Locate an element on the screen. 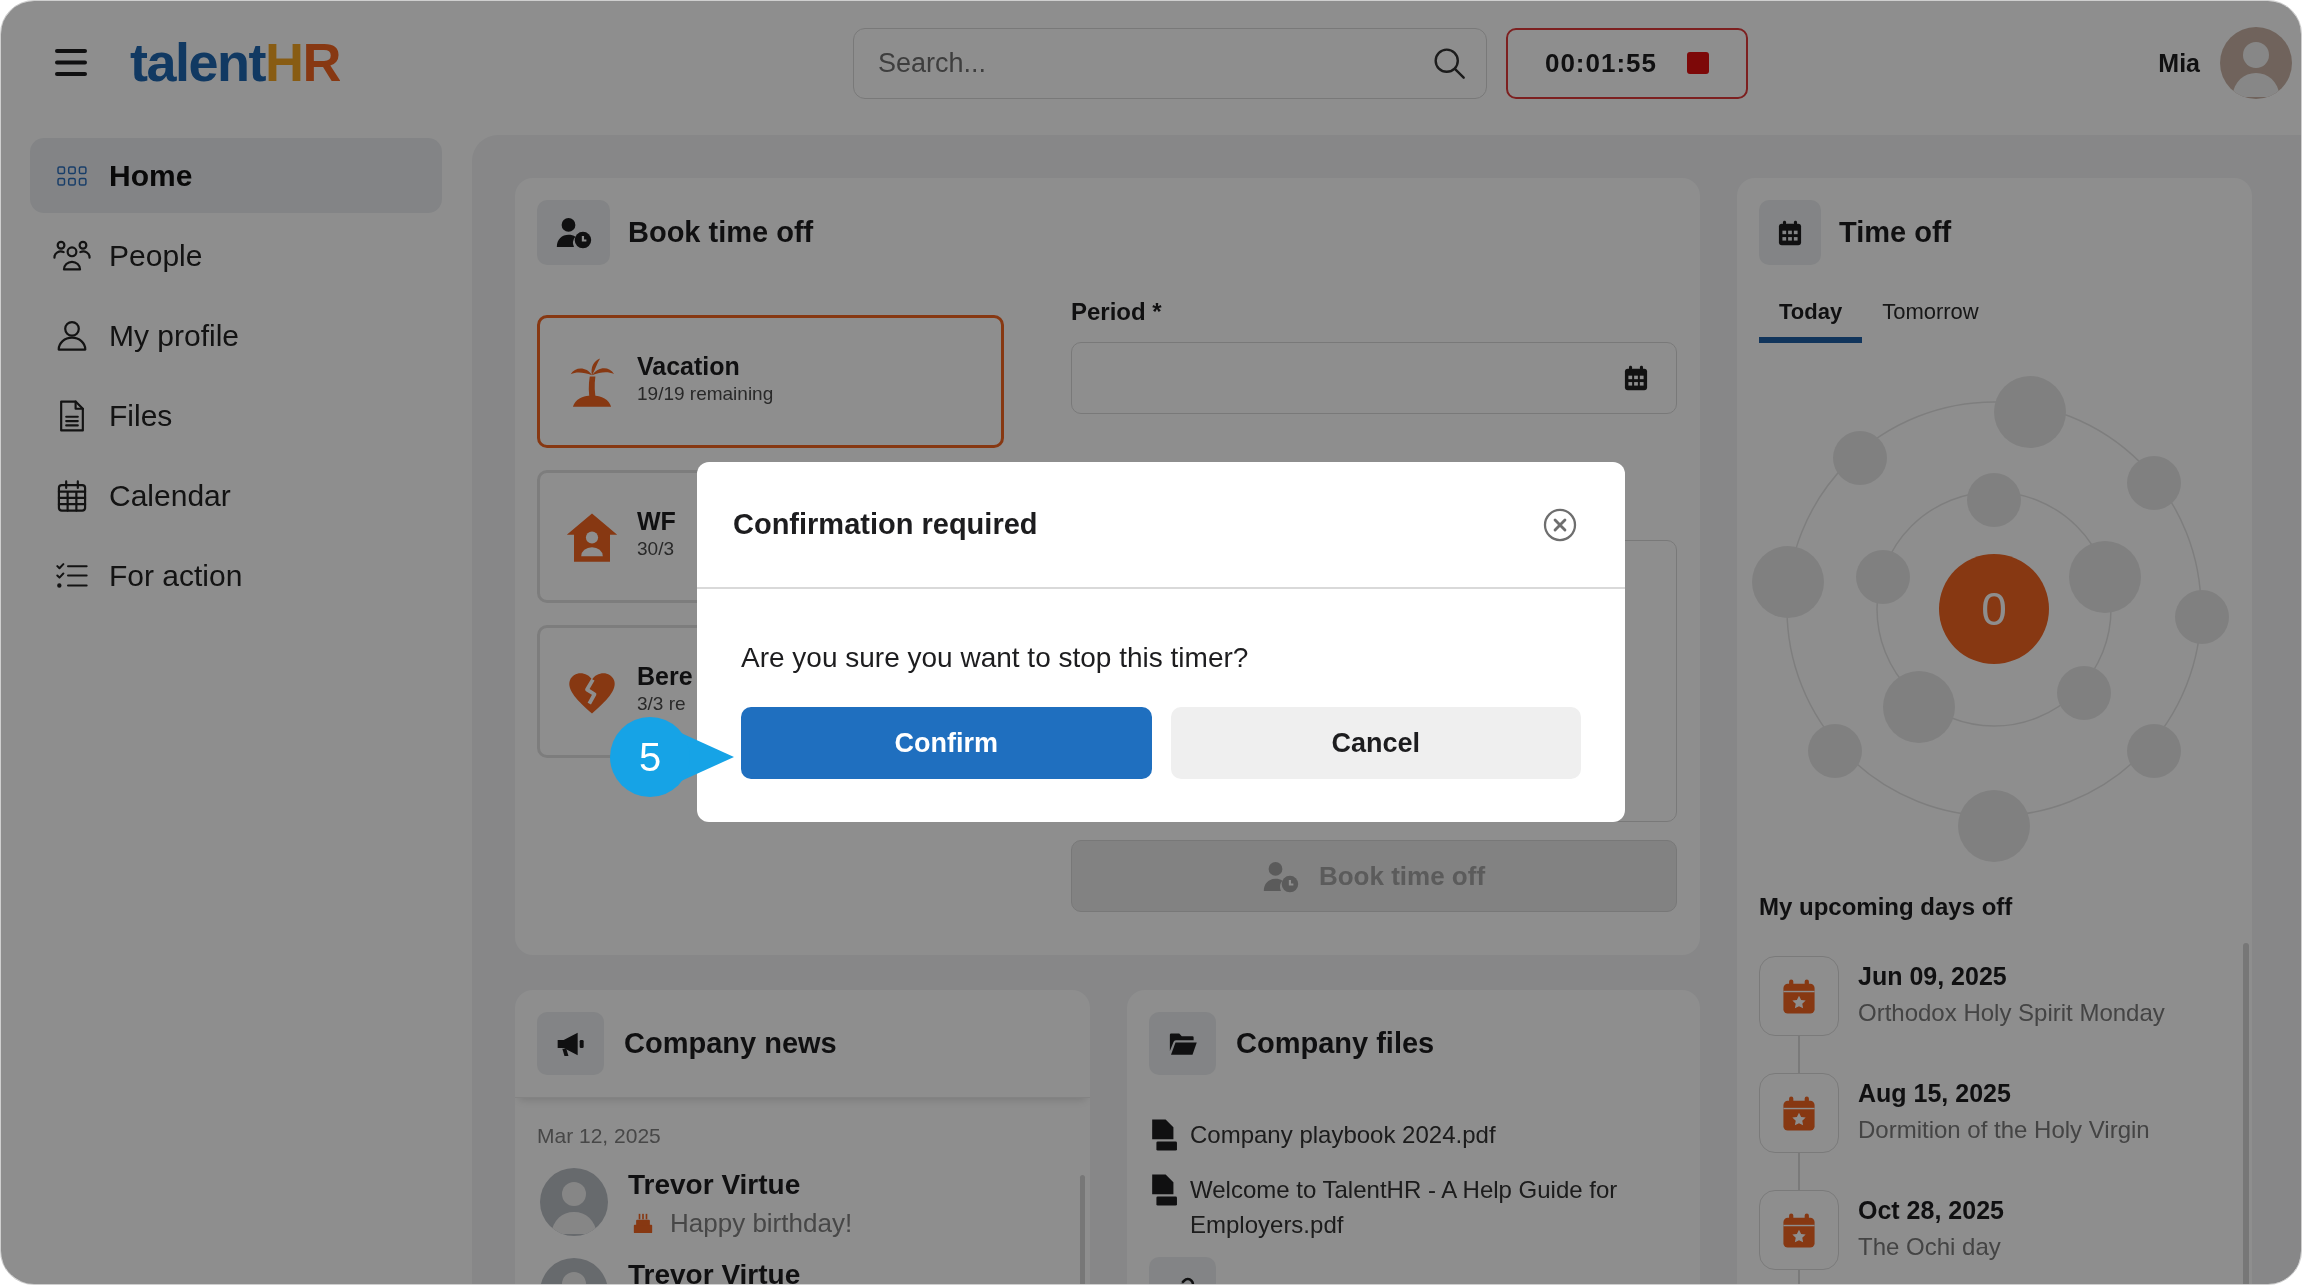 This screenshot has width=2302, height=1285. checklist-icon is located at coordinates (72, 575).